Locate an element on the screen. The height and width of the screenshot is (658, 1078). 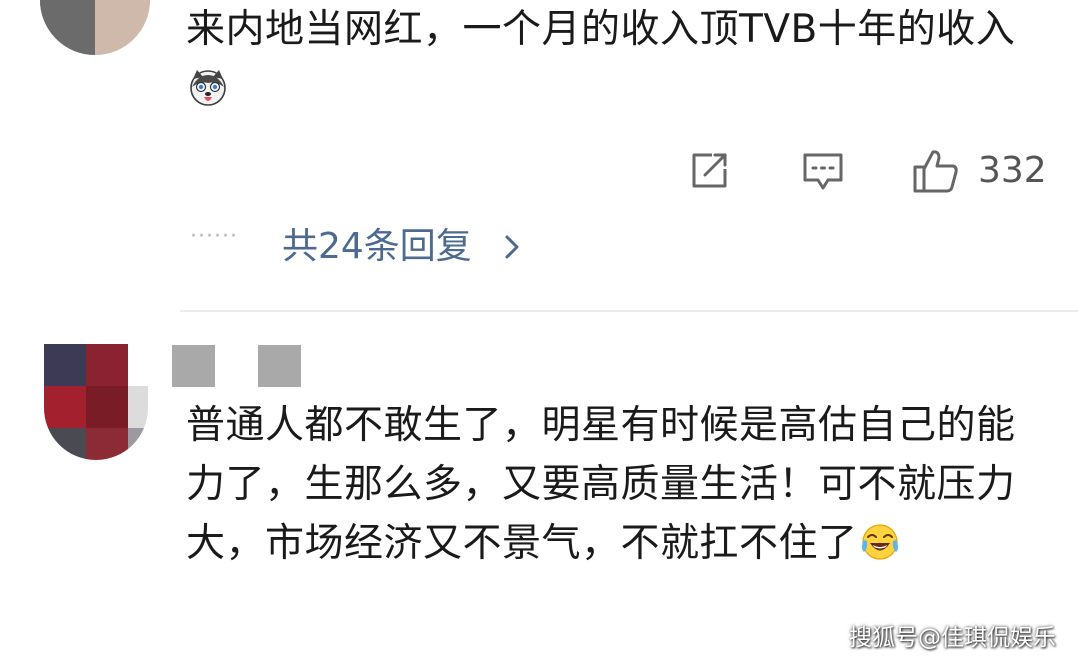
husky-dog-emoji-icon is located at coordinates (208, 88).